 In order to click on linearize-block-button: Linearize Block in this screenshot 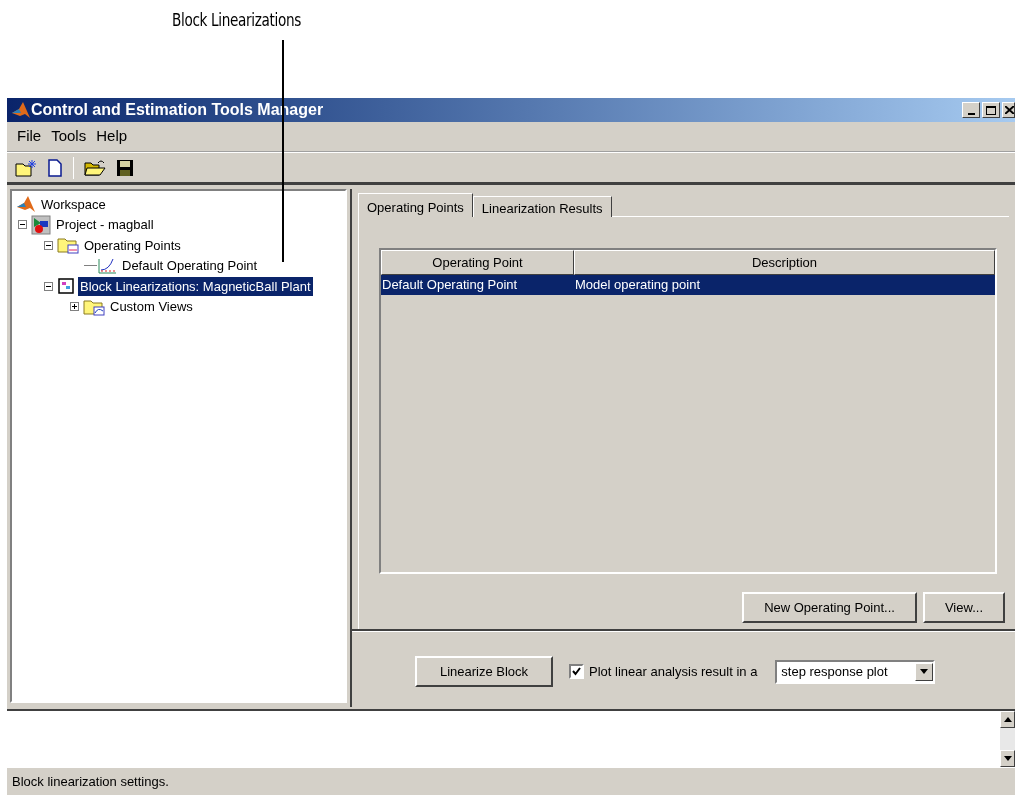, I will do `click(484, 671)`.